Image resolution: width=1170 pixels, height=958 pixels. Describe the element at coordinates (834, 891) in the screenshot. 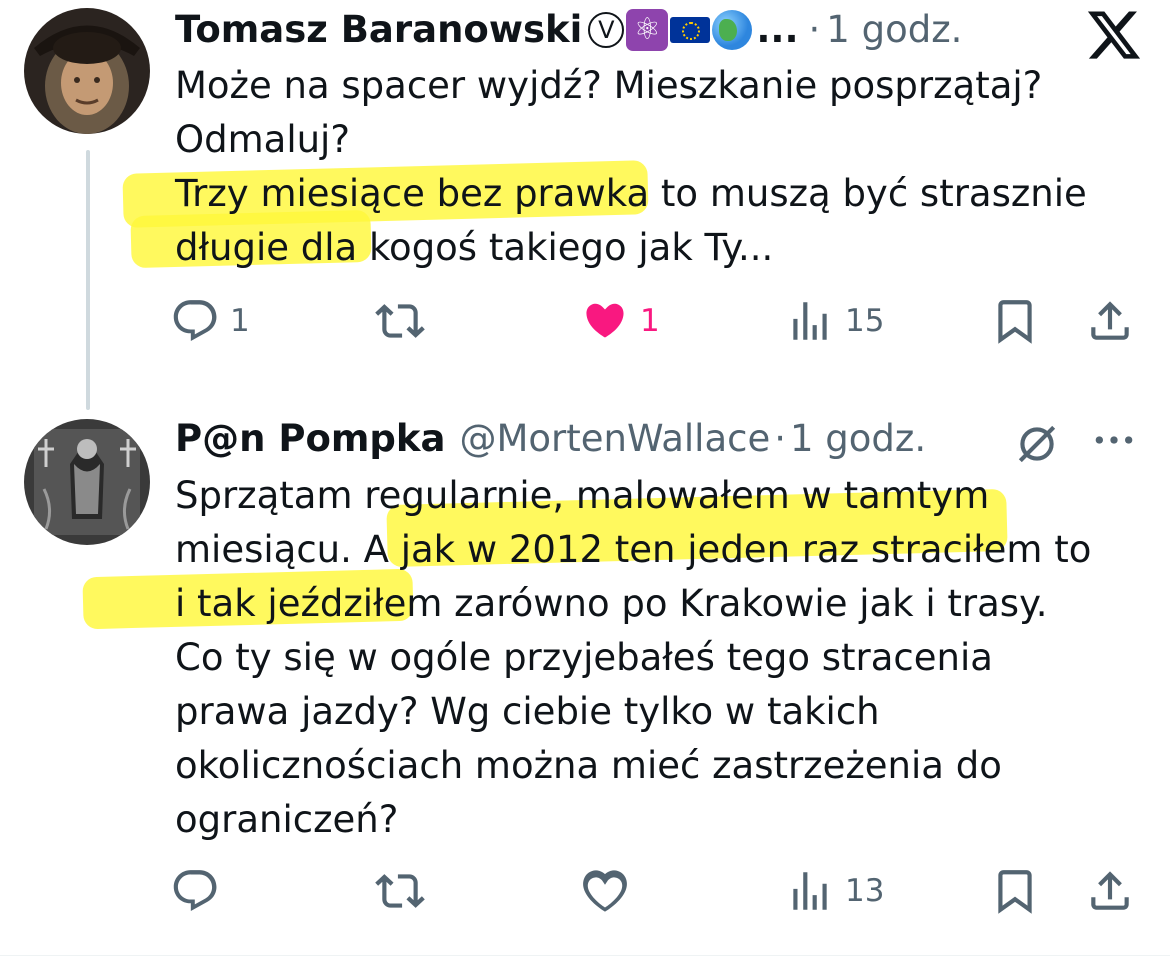

I see `views-button: 13` at that location.